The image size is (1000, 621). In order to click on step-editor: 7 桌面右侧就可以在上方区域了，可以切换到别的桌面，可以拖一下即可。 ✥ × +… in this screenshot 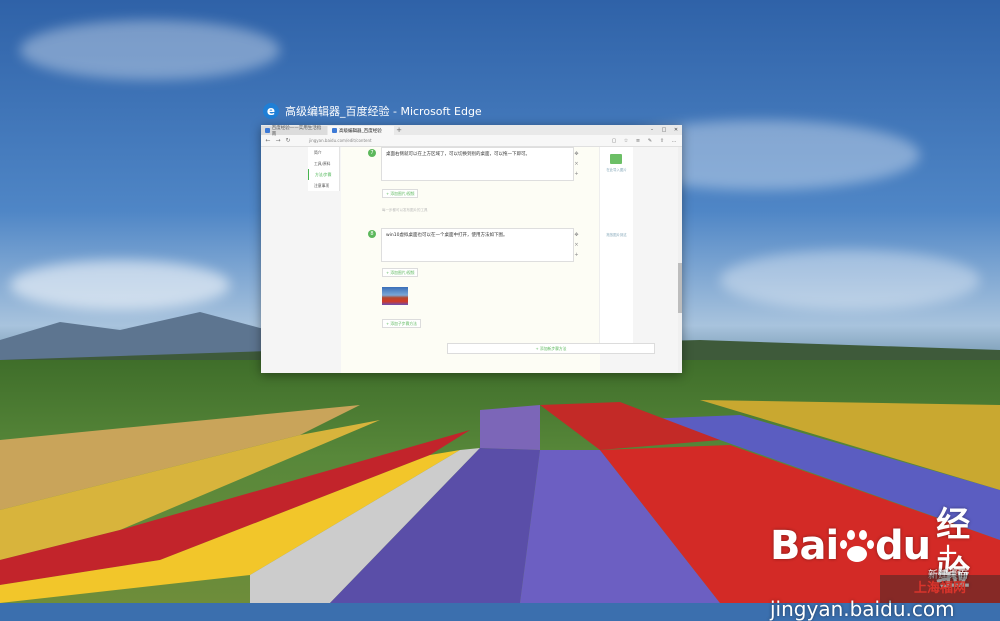, I will do `click(498, 260)`.